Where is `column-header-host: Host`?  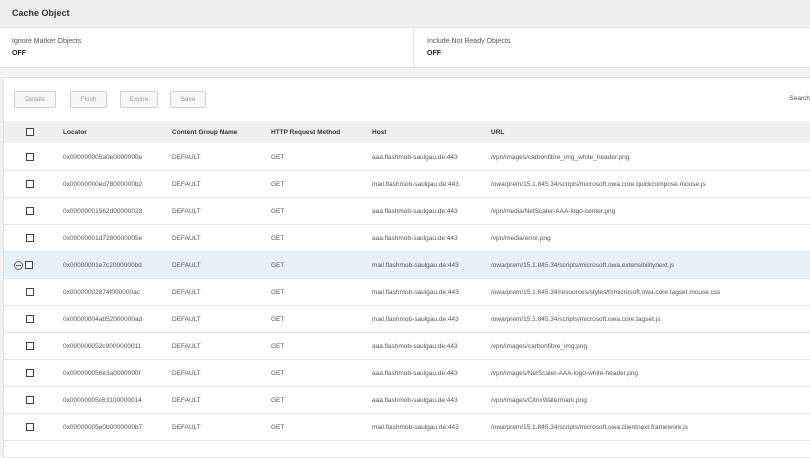 column-header-host: Host is located at coordinates (429, 132).